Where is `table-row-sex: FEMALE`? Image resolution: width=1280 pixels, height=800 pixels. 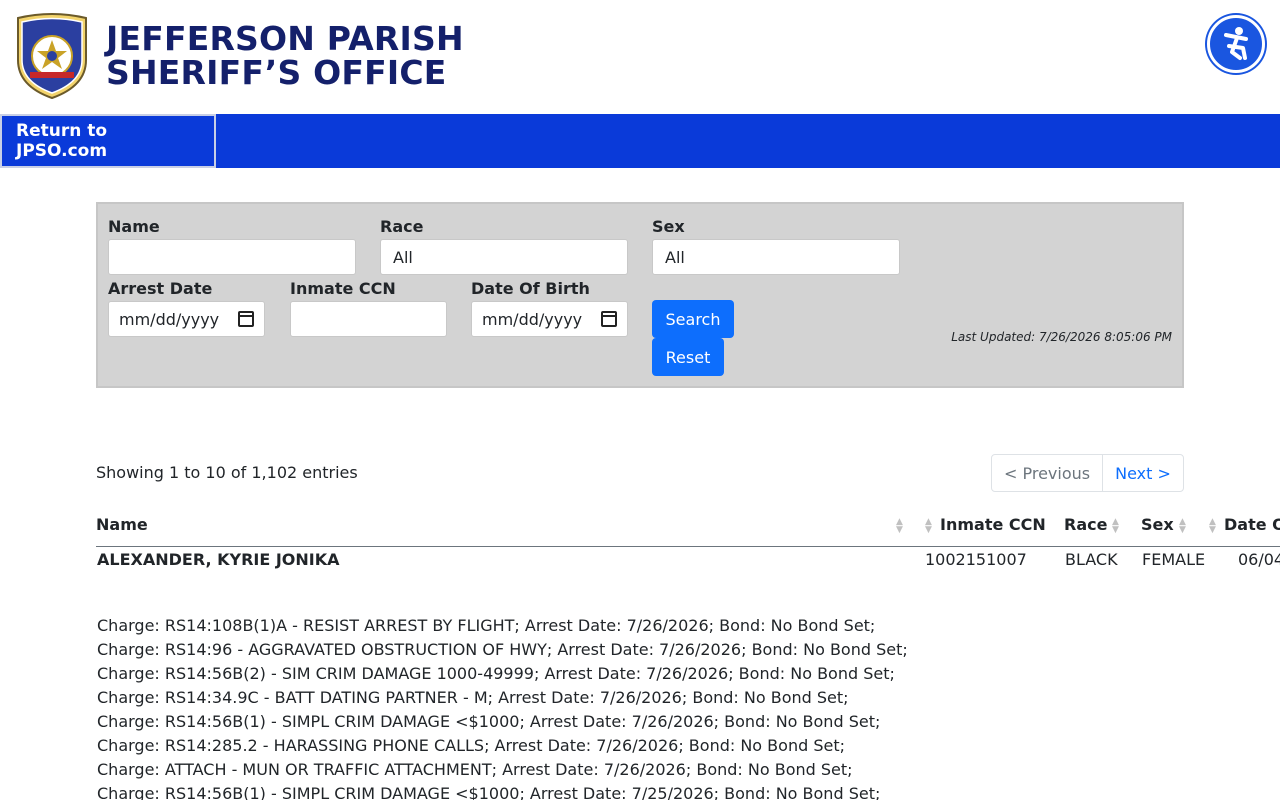
table-row-sex: FEMALE is located at coordinates (1174, 559).